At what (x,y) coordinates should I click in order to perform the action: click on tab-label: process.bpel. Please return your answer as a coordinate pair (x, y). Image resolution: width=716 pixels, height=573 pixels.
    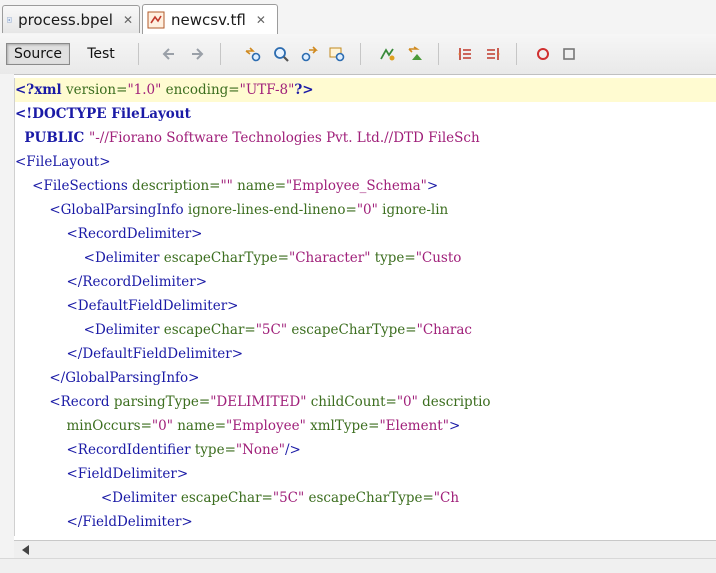
    Looking at the image, I should click on (65, 19).